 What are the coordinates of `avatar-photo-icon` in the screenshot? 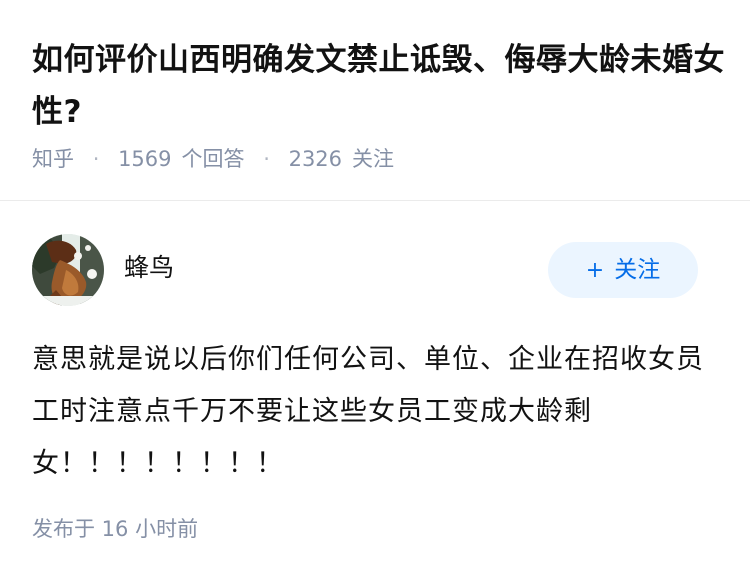 It's located at (68, 270).